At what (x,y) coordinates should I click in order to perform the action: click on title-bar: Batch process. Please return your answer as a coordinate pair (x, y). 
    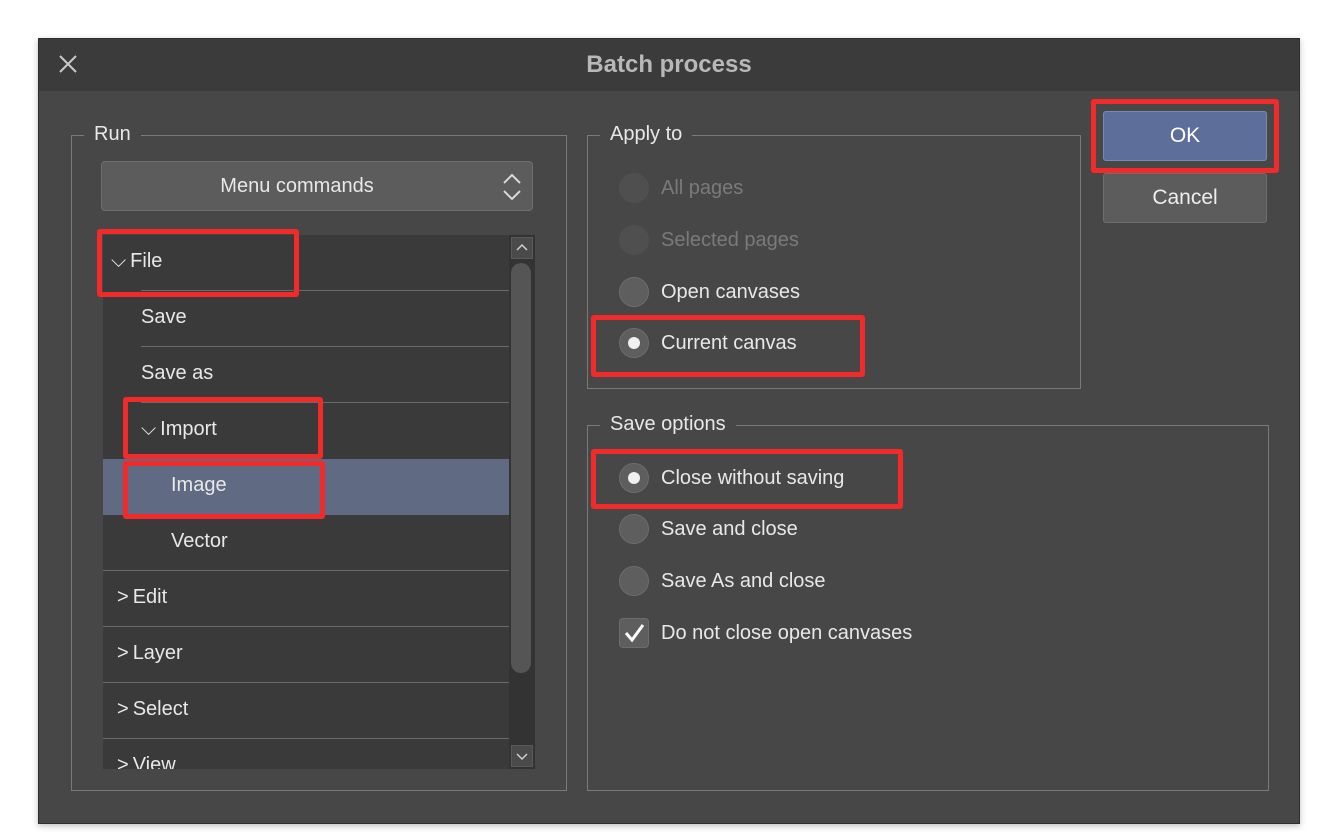
    Looking at the image, I should click on (669, 65).